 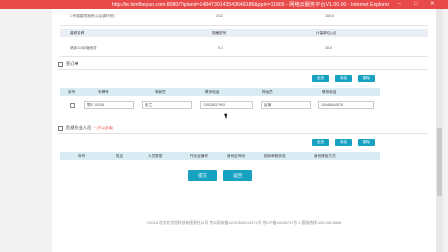 What do you see at coordinates (82, 156) in the screenshot?
I see `work-col-index: 序号` at bounding box center [82, 156].